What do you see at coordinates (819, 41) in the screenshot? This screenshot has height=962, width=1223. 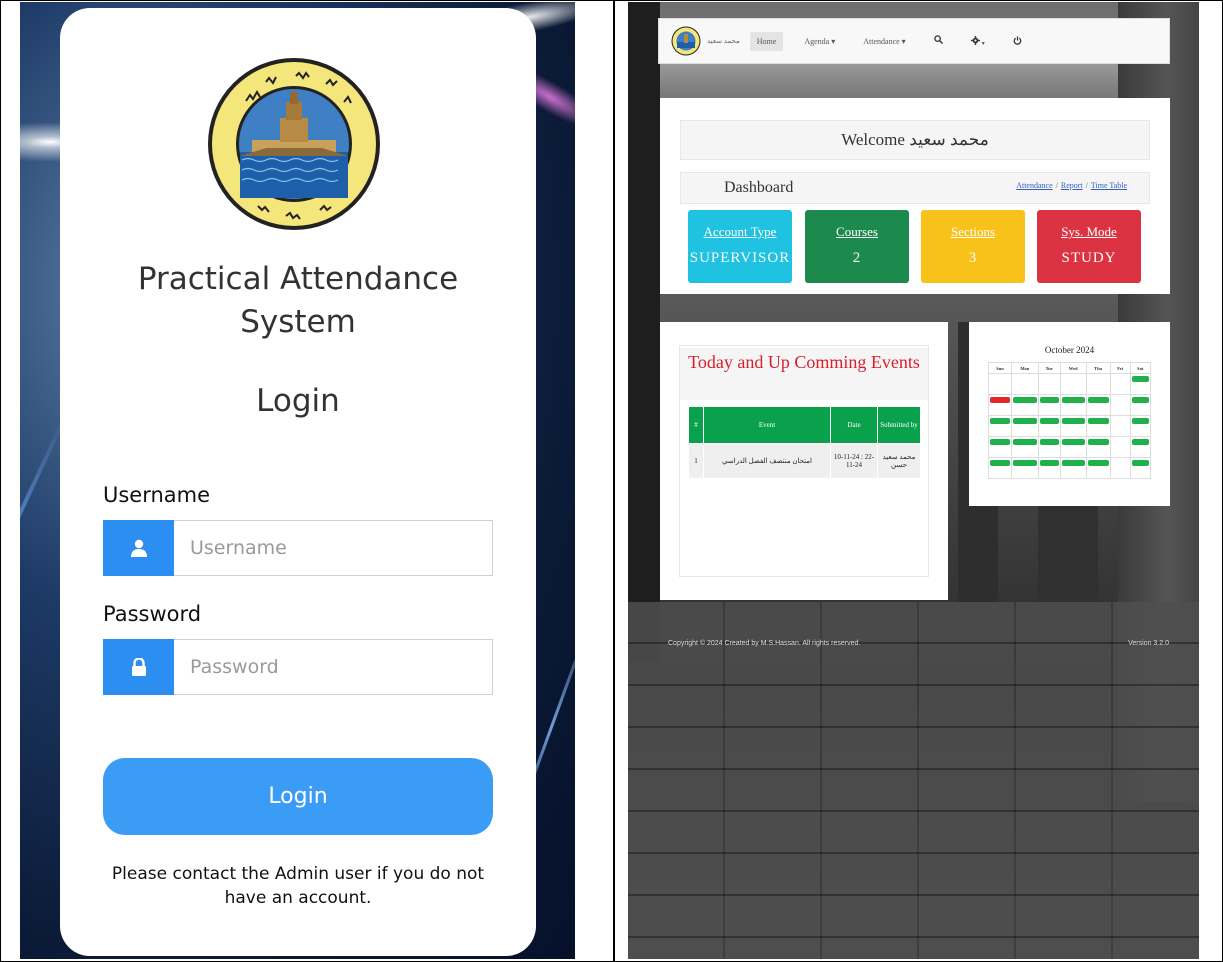 I see `nav-agenda: Agenda ▾` at bounding box center [819, 41].